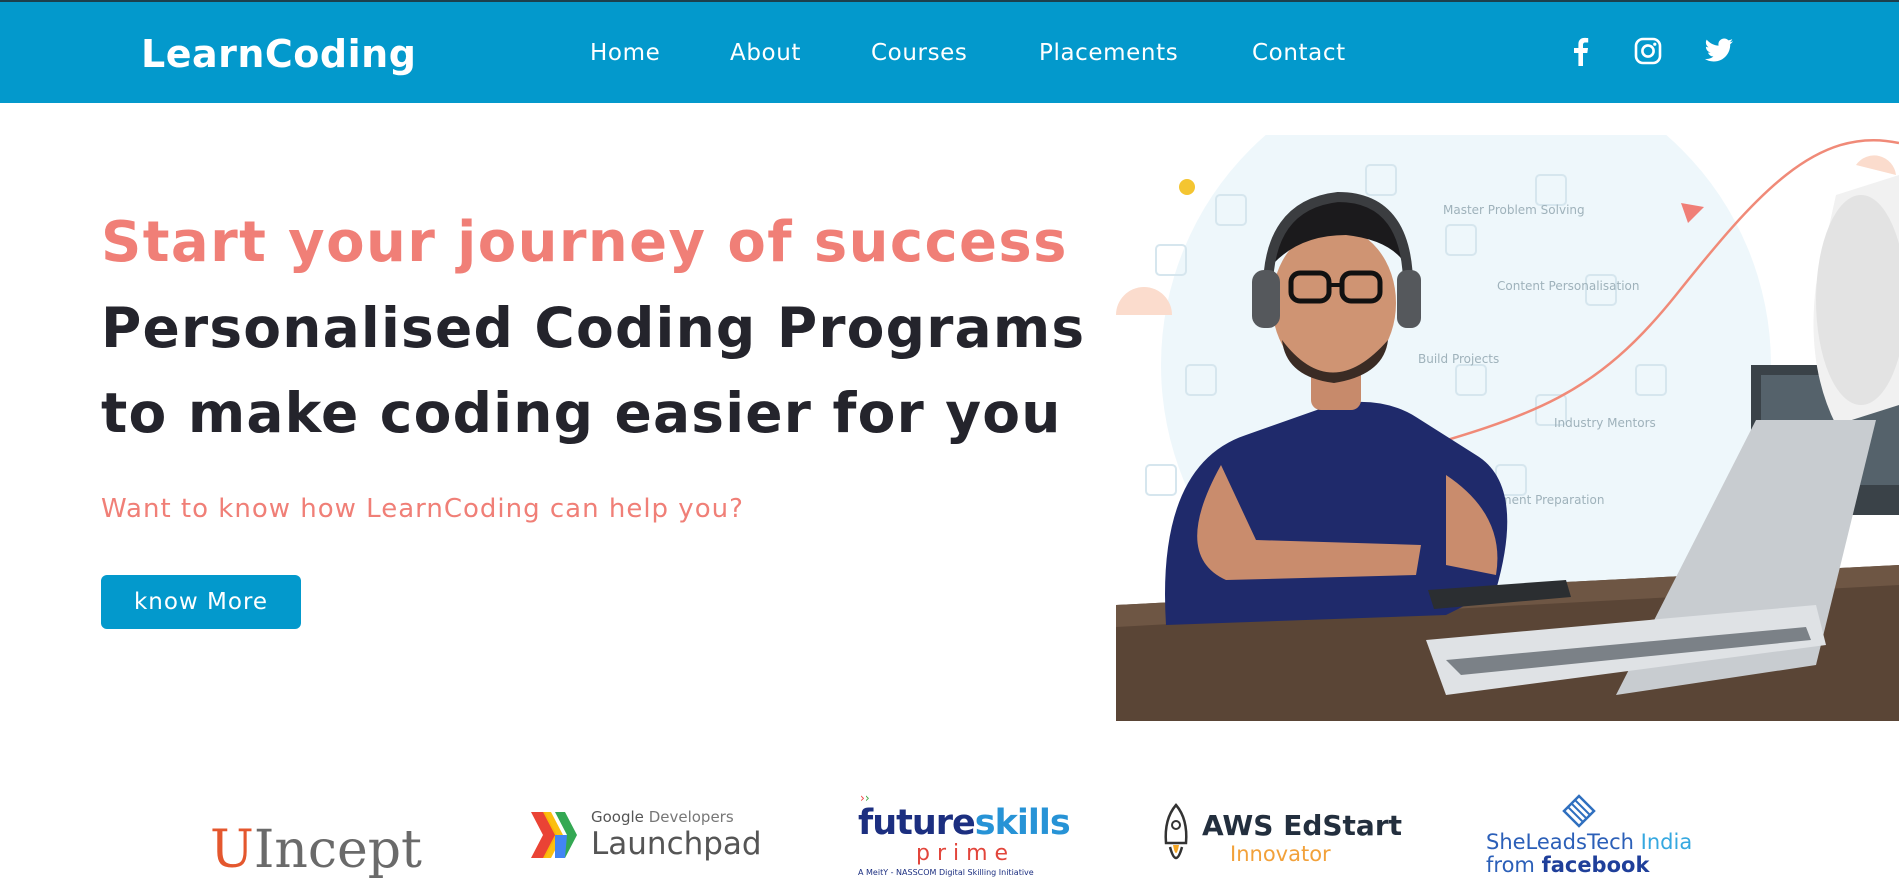  I want to click on launchpad-chevron-icon, so click(554, 835).